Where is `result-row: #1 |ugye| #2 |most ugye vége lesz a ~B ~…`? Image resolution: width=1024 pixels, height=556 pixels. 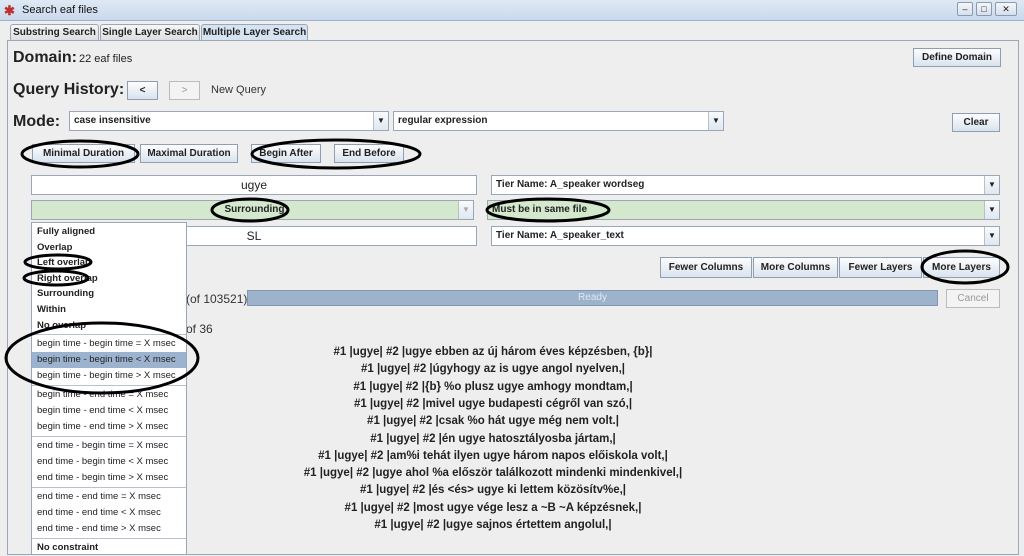 result-row: #1 |ugye| #2 |most ugye vége lesz a ~B ~… is located at coordinates (493, 508).